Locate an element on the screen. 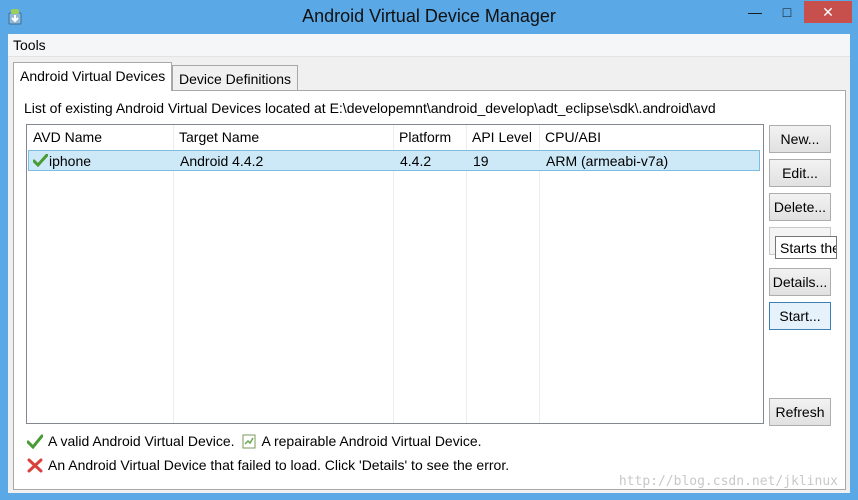  column-header-avd-name: AVD Name is located at coordinates (67, 137).